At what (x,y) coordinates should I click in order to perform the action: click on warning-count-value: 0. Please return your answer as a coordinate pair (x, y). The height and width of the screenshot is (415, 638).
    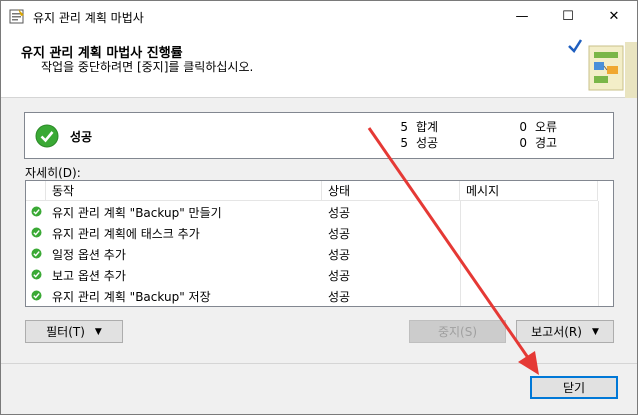
    Looking at the image, I should click on (523, 143).